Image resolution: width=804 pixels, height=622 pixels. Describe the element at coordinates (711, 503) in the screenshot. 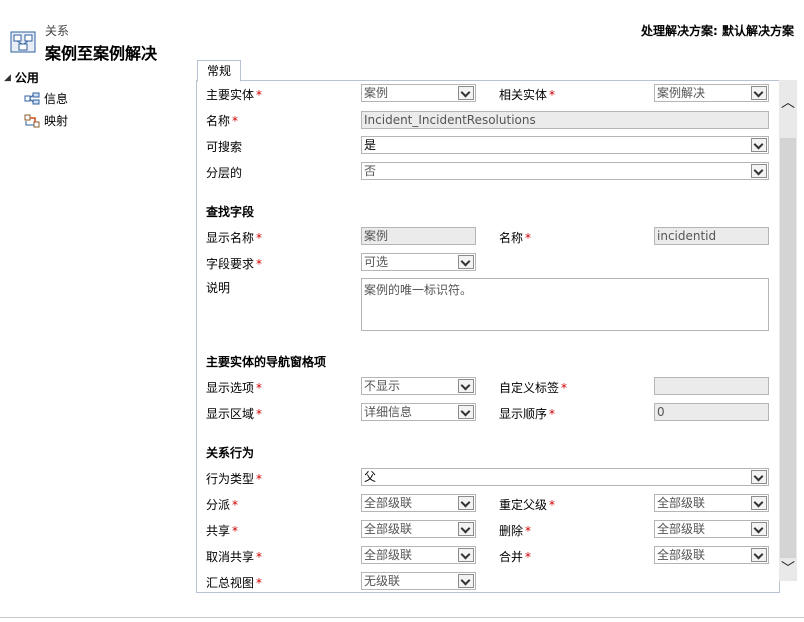

I see `reparent-select: 全部级联` at that location.